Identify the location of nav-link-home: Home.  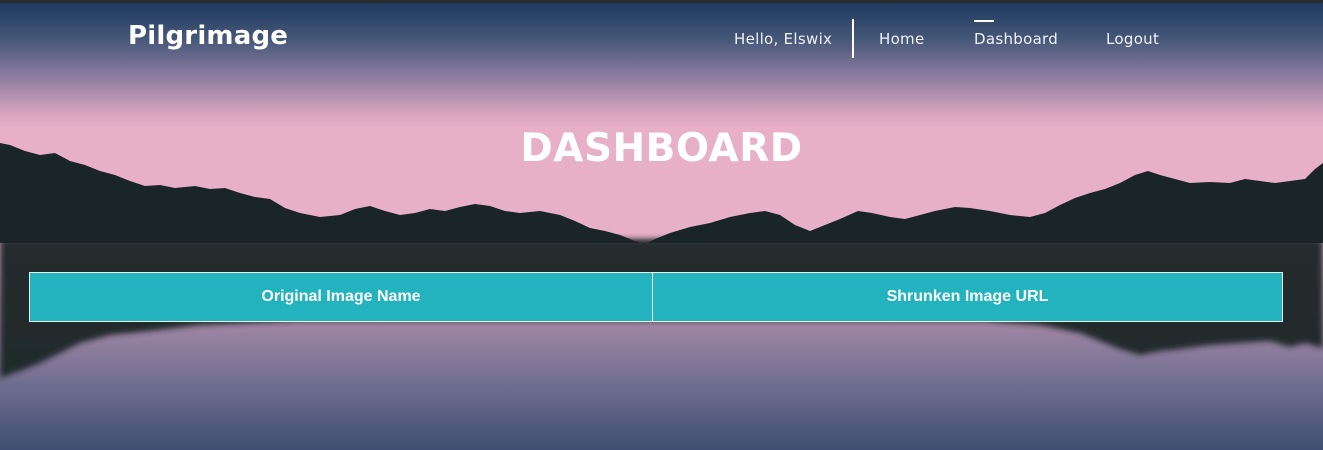
(902, 39).